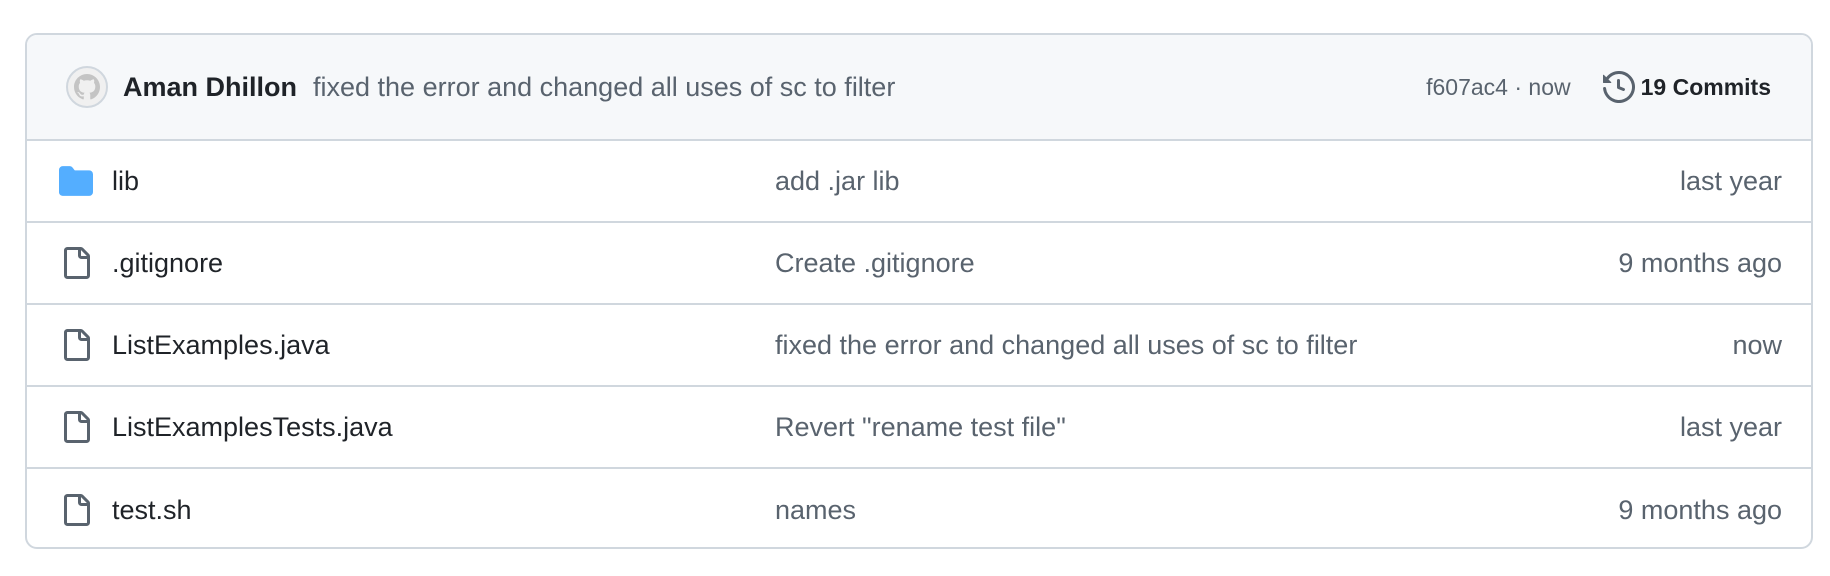 The image size is (1830, 576). I want to click on commit-sha-link: f607ac4, so click(1467, 87).